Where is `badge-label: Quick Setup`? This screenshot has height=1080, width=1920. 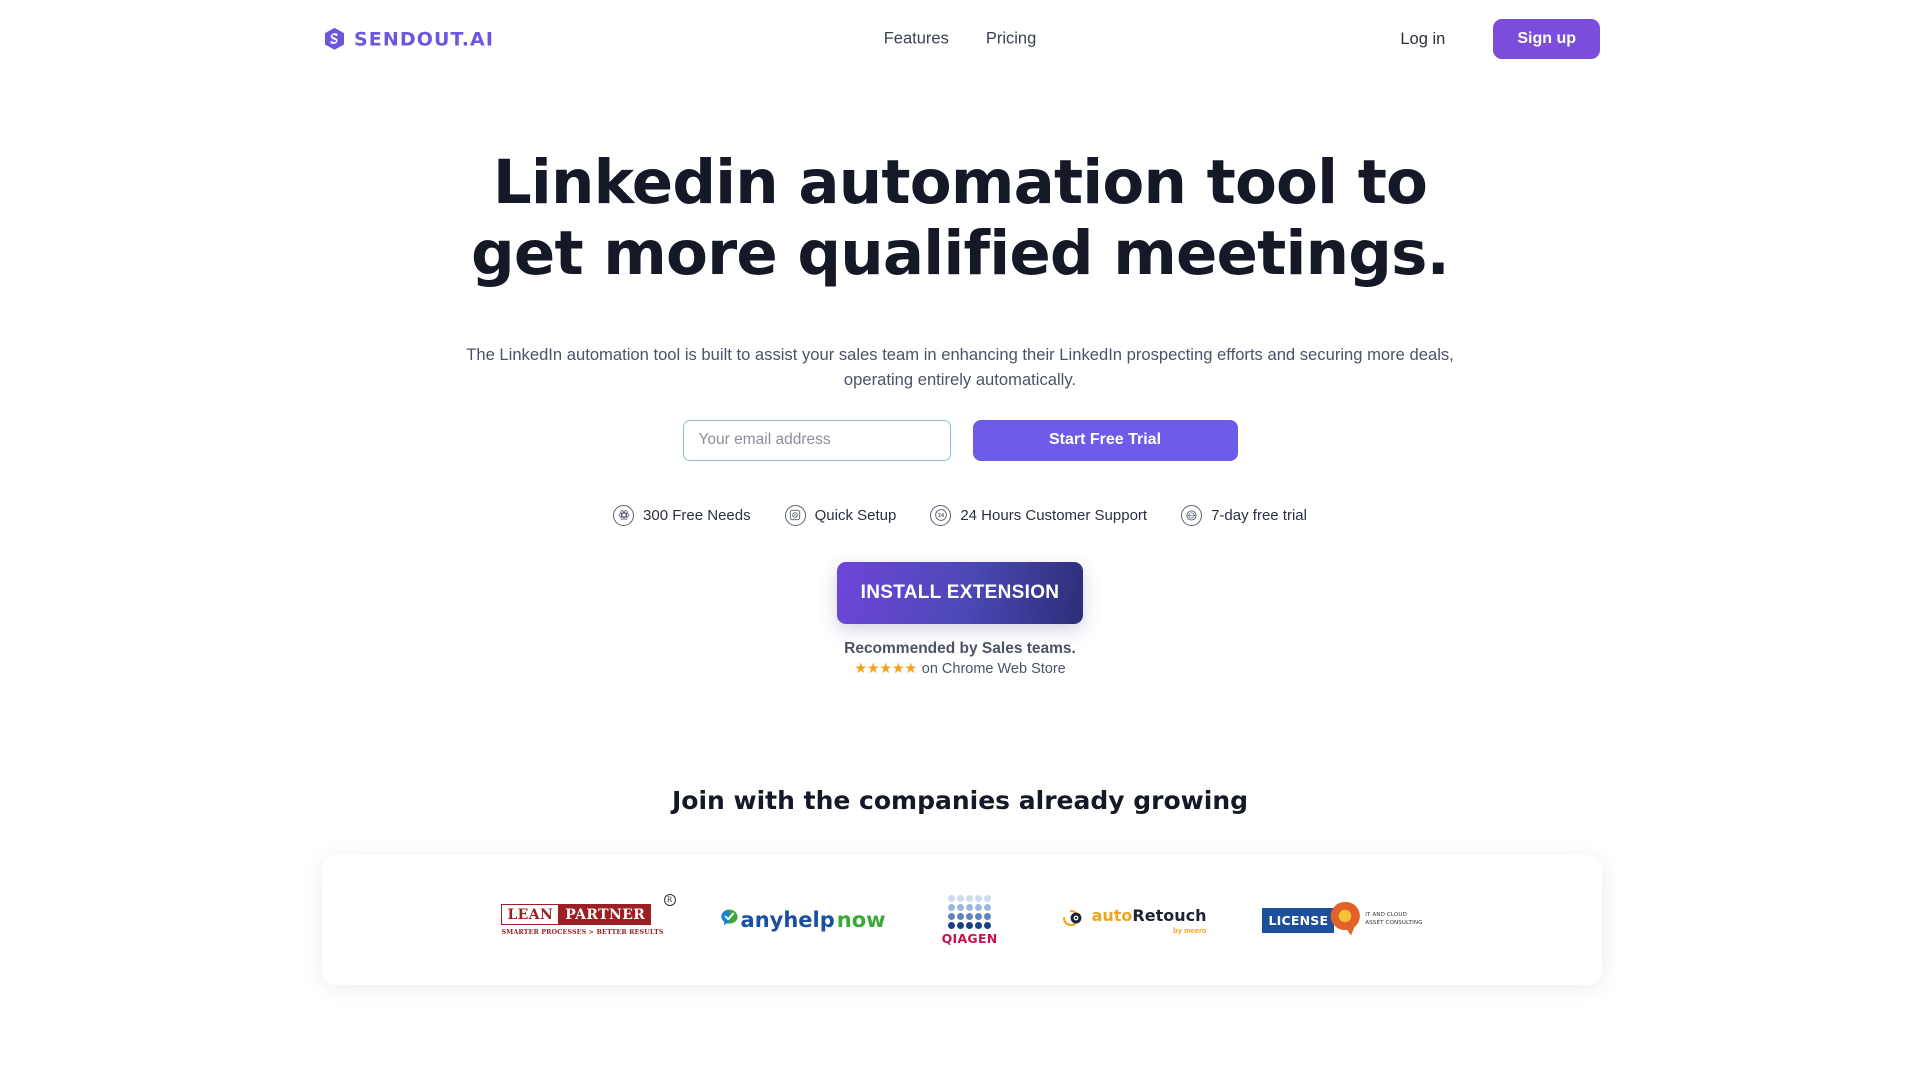 badge-label: Quick Setup is located at coordinates (855, 515).